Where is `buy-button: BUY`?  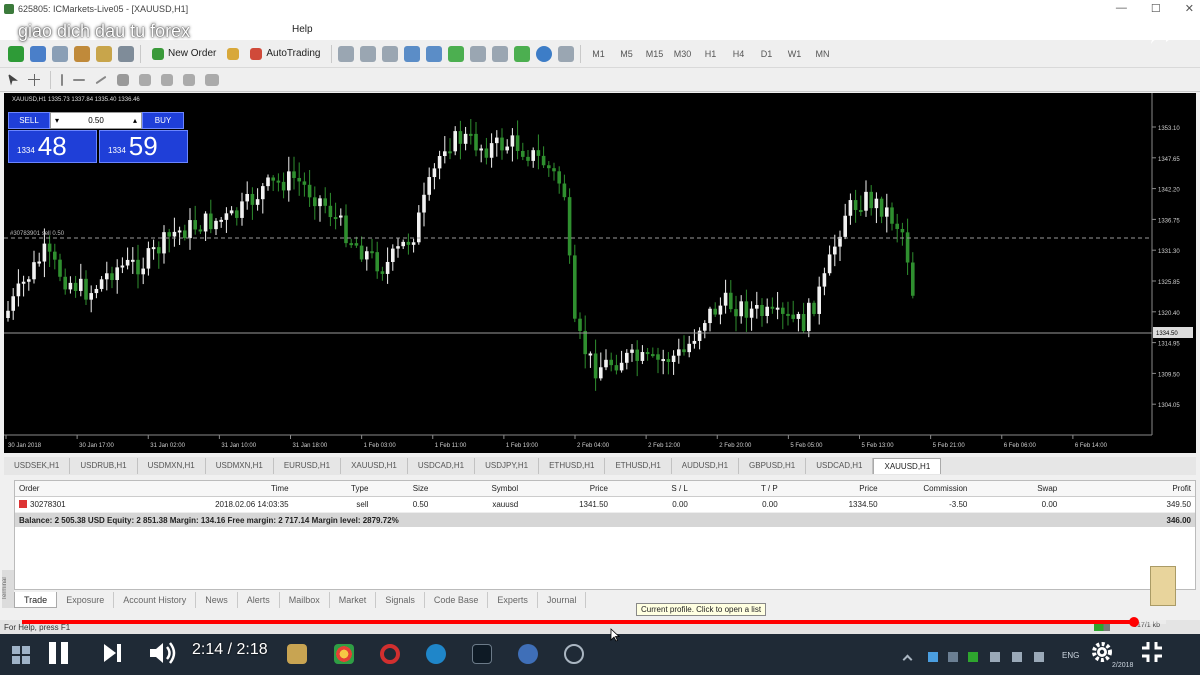
buy-button: BUY is located at coordinates (163, 120).